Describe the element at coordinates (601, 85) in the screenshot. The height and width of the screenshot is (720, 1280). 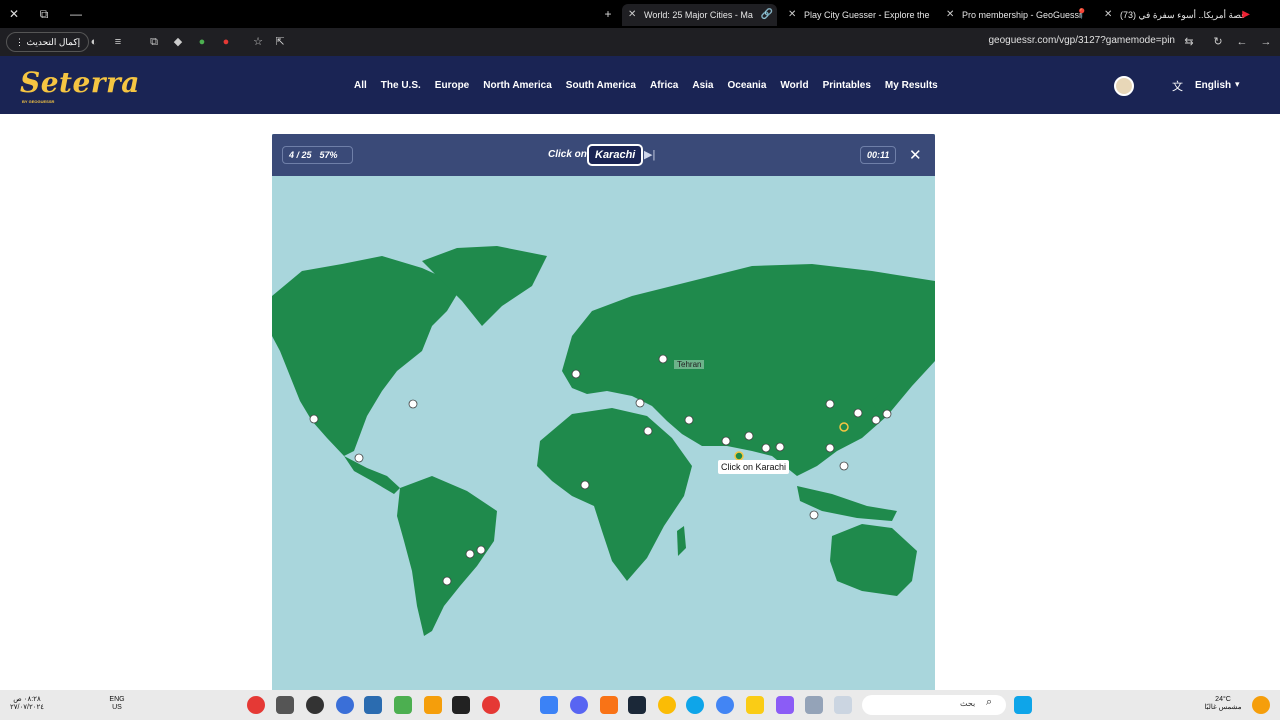
I see `nav-south-america: South America` at that location.